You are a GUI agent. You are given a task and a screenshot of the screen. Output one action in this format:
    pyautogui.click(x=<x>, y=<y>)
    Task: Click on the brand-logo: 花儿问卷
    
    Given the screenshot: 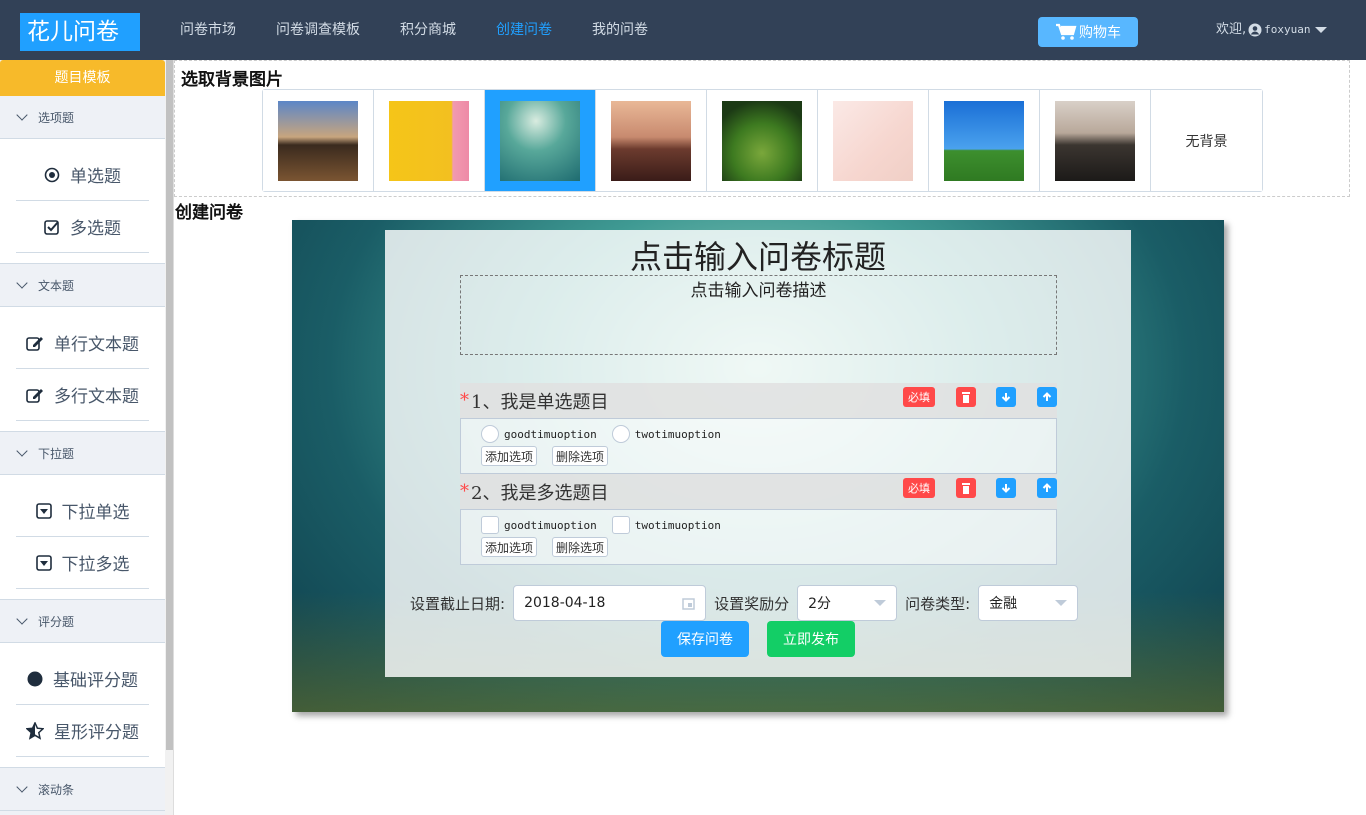 What is the action you would take?
    pyautogui.click(x=80, y=32)
    